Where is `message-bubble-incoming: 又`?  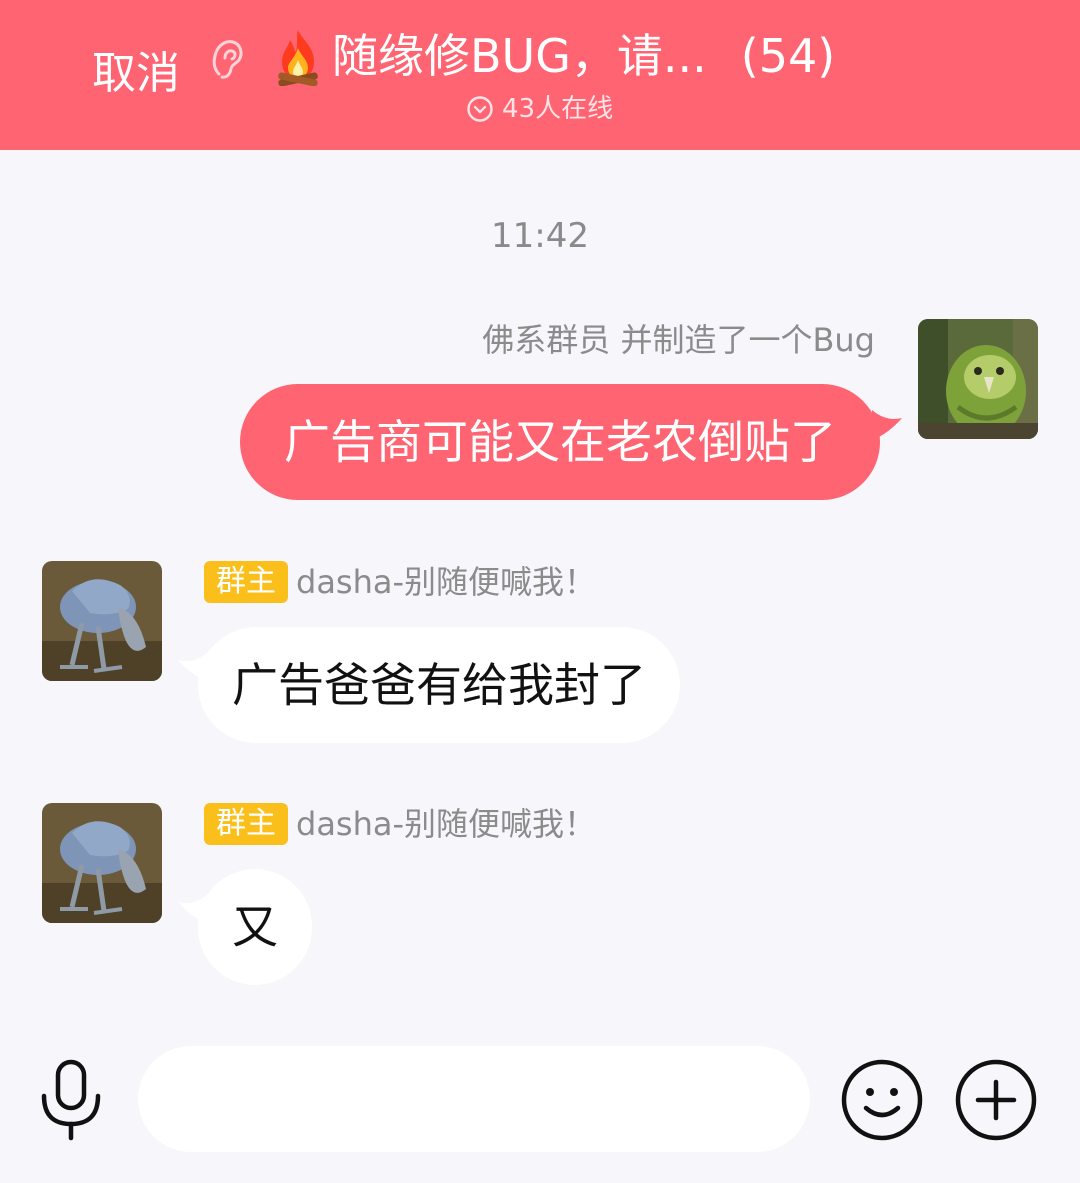 message-bubble-incoming: 又 is located at coordinates (255, 927).